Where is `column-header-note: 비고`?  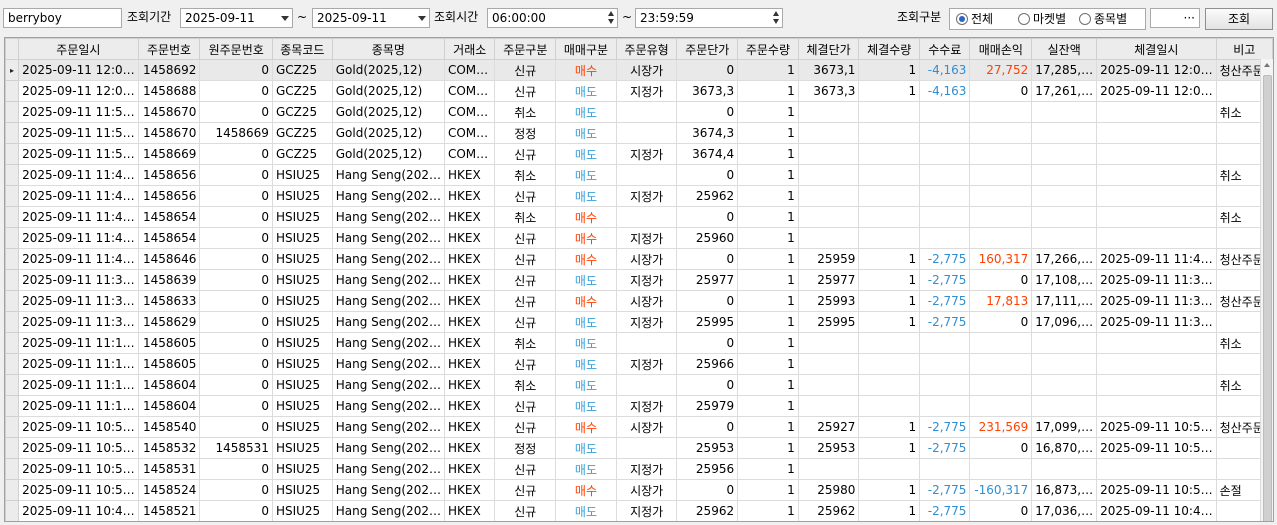 column-header-note: 비고 is located at coordinates (1244, 49).